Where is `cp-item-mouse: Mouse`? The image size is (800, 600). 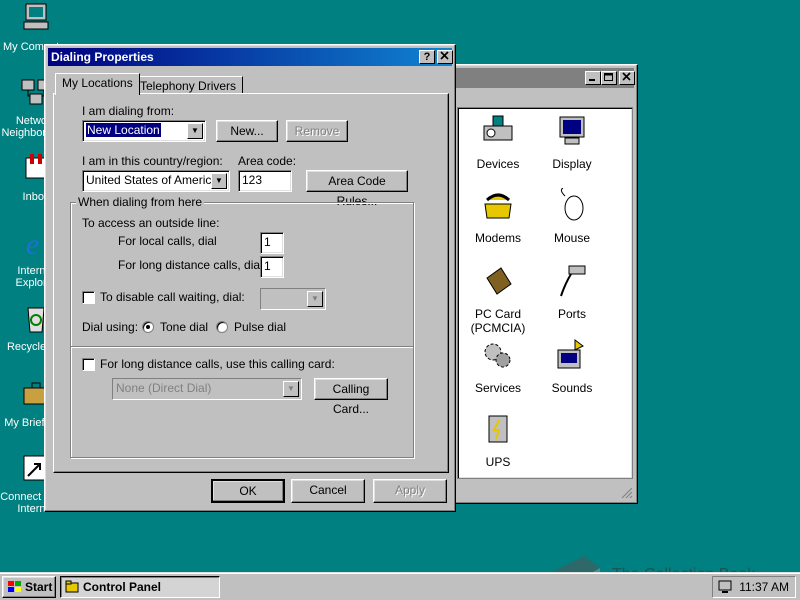
cp-item-mouse: Mouse is located at coordinates (572, 216).